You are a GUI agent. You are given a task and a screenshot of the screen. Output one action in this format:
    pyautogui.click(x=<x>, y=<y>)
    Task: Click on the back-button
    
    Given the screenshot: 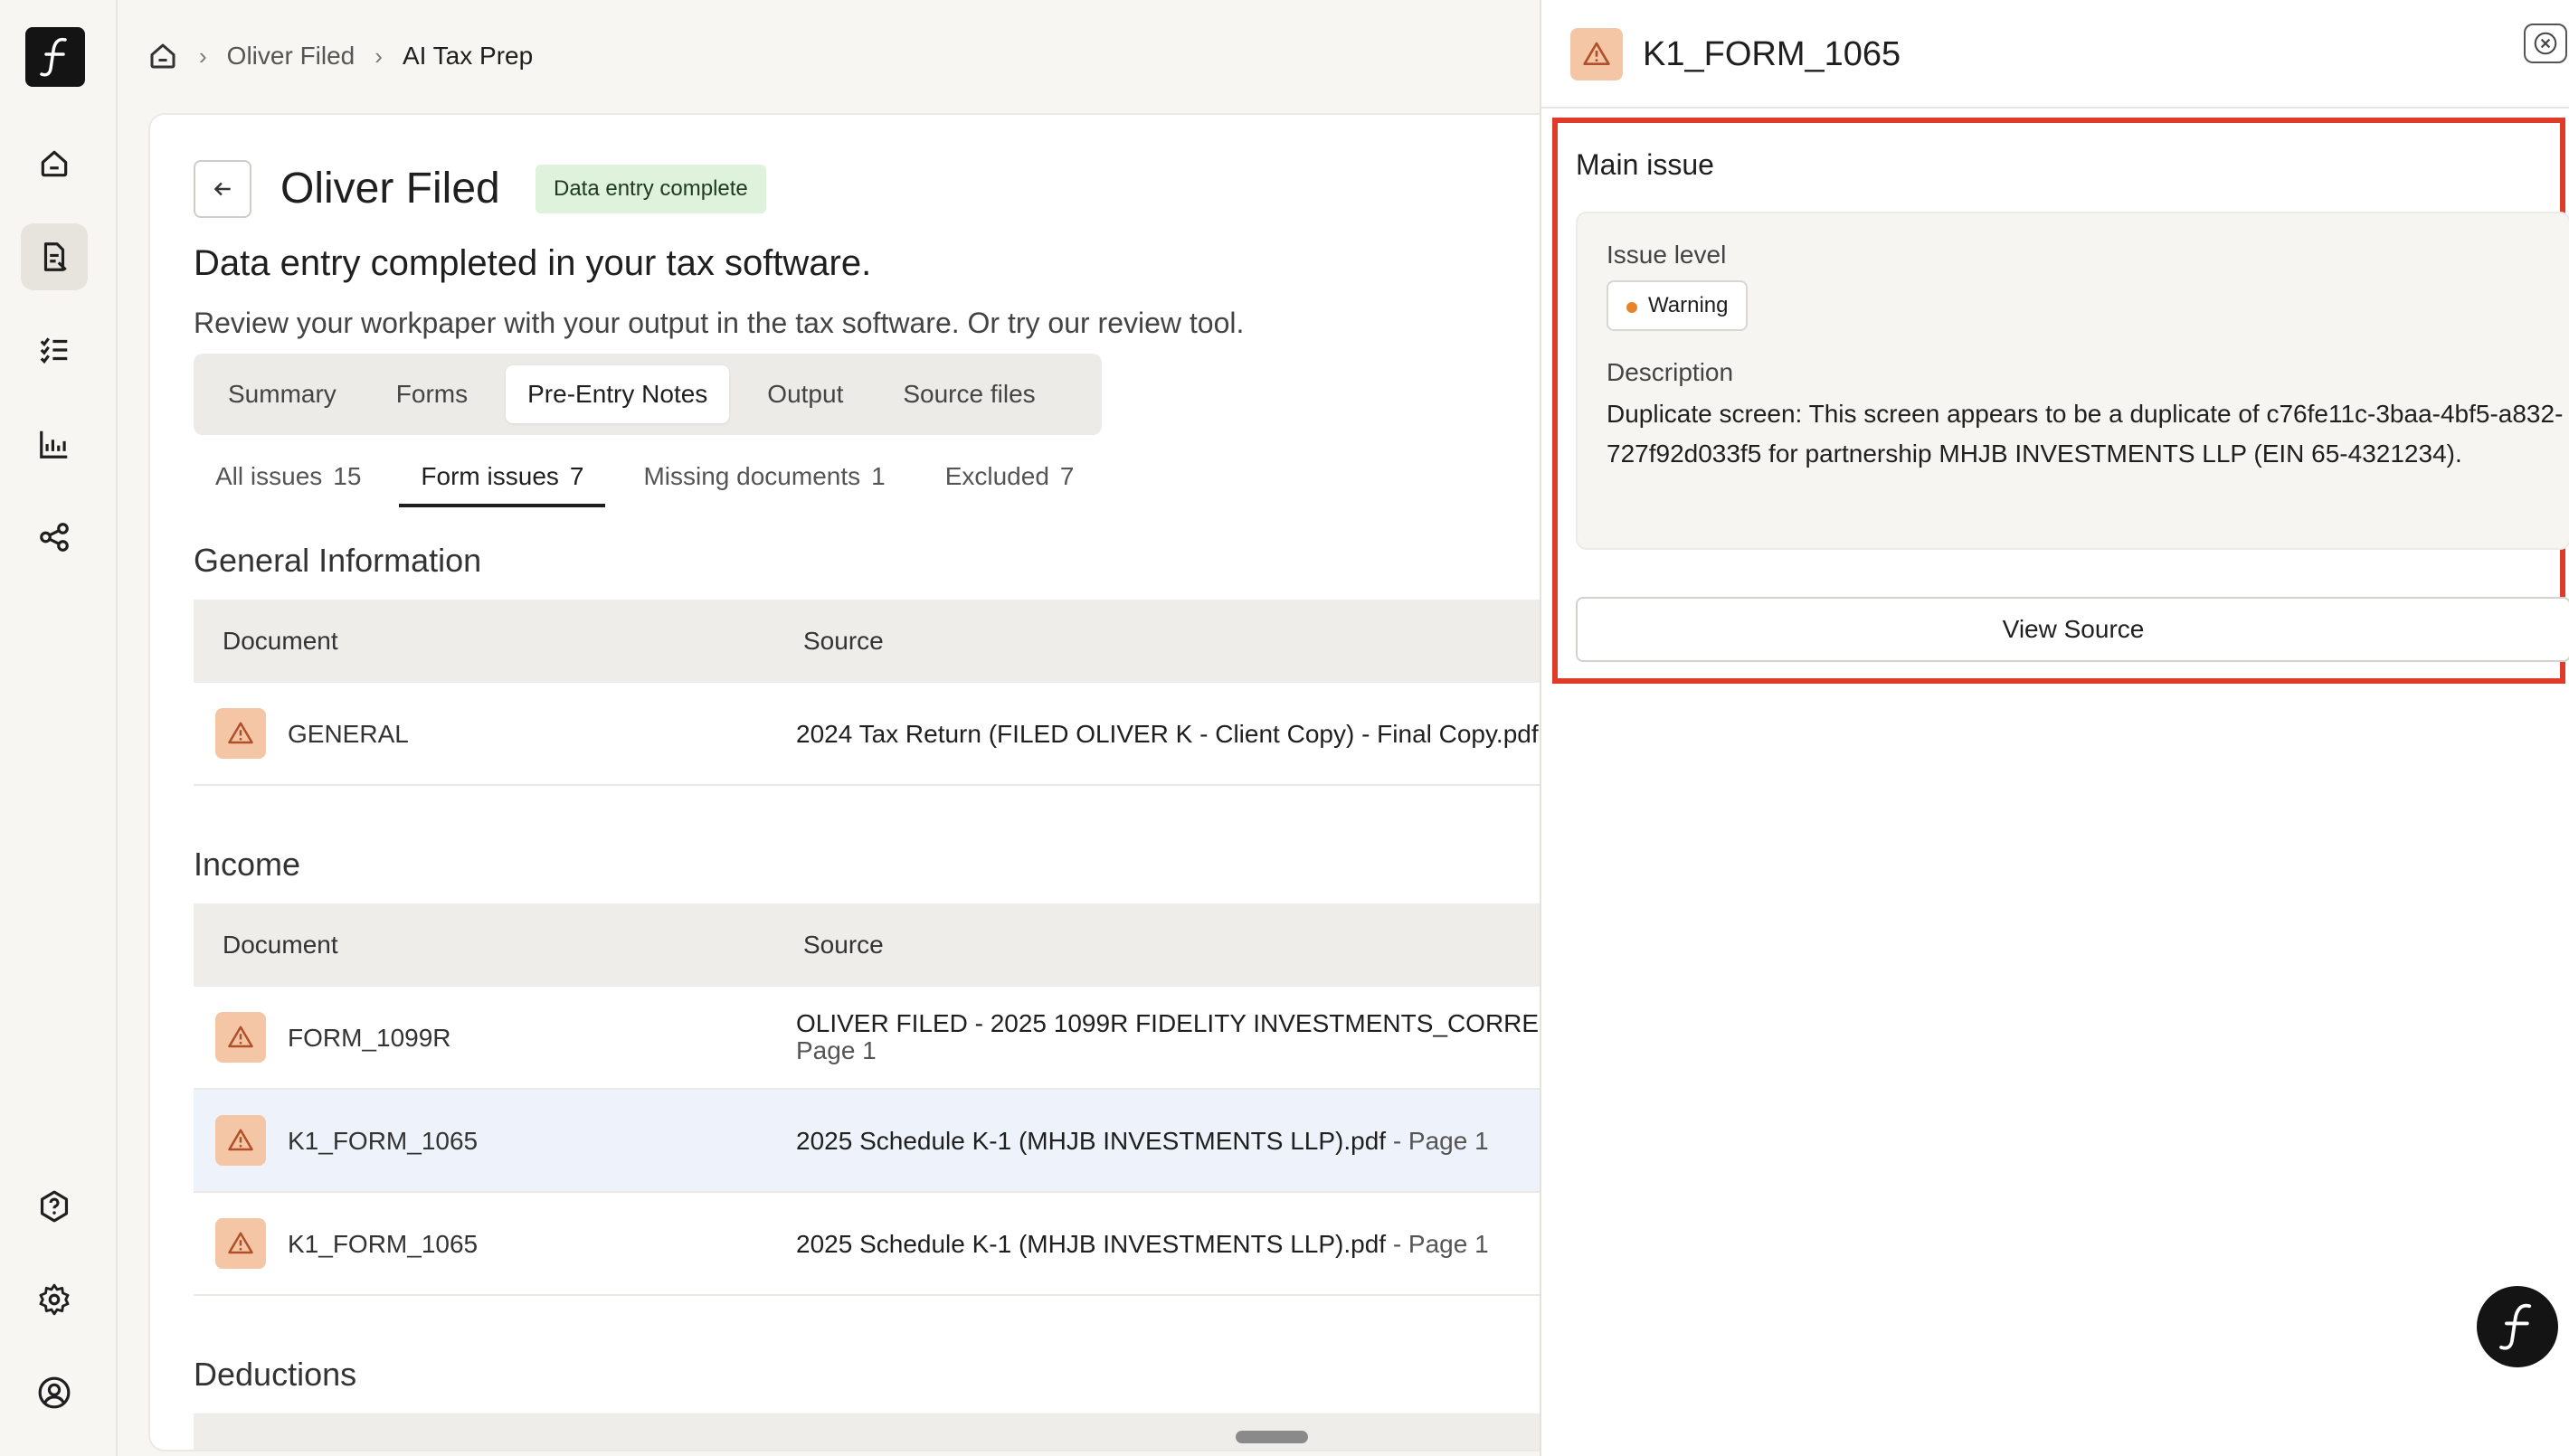 What is the action you would take?
    pyautogui.click(x=222, y=189)
    